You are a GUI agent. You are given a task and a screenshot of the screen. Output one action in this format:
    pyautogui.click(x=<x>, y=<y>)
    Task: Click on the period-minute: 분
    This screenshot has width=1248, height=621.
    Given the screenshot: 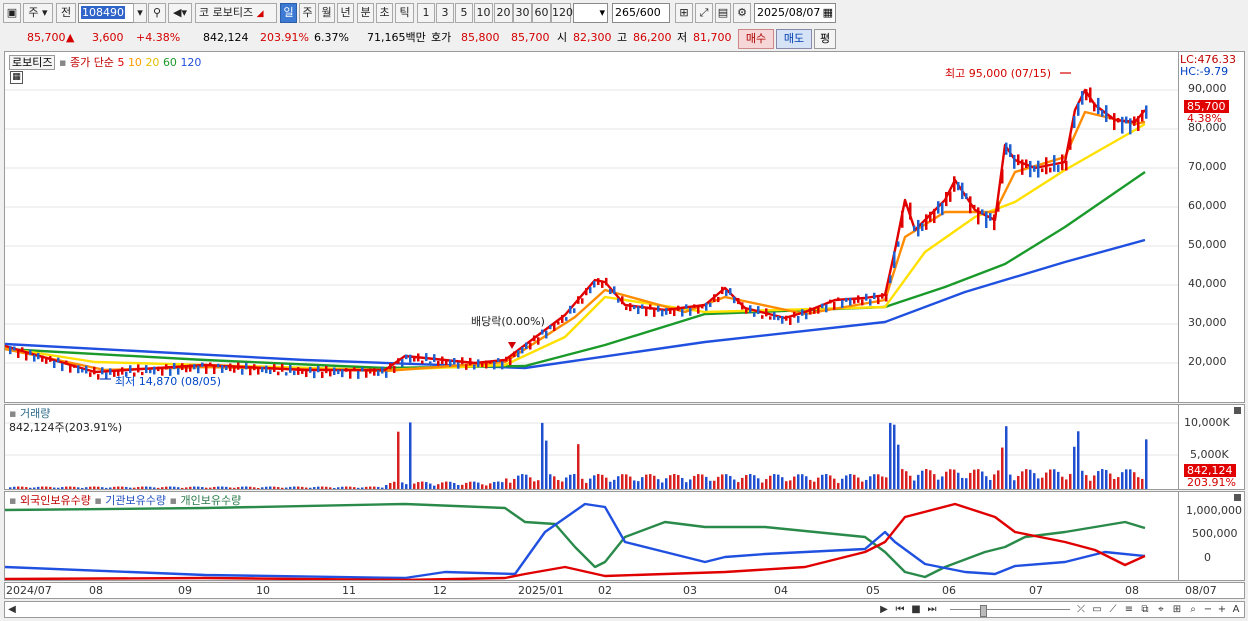 What is the action you would take?
    pyautogui.click(x=365, y=13)
    